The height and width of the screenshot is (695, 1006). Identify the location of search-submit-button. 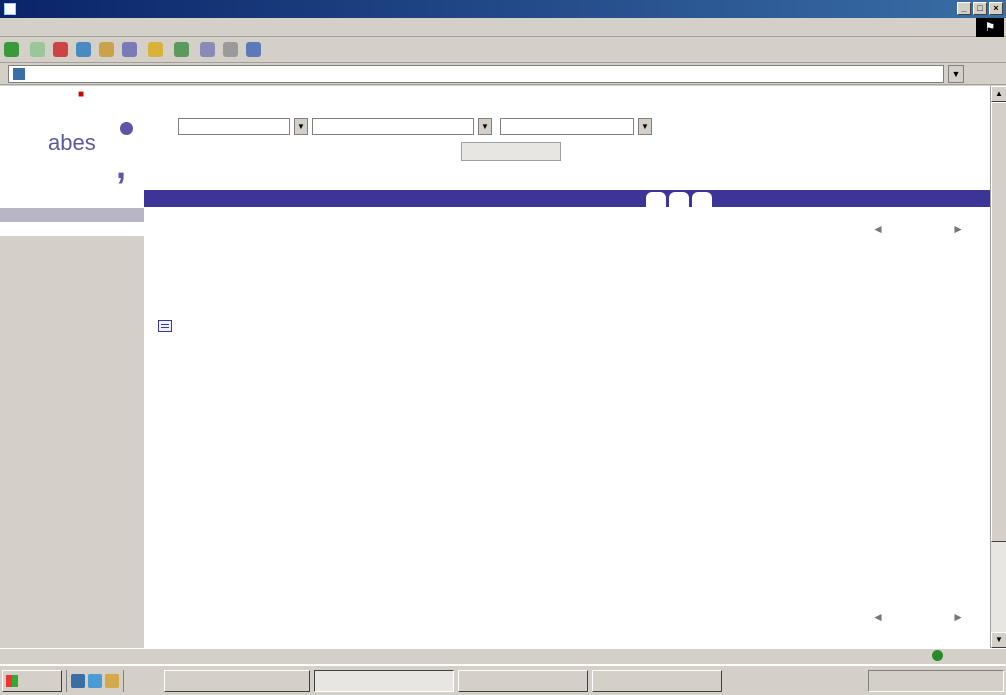
(511, 151).